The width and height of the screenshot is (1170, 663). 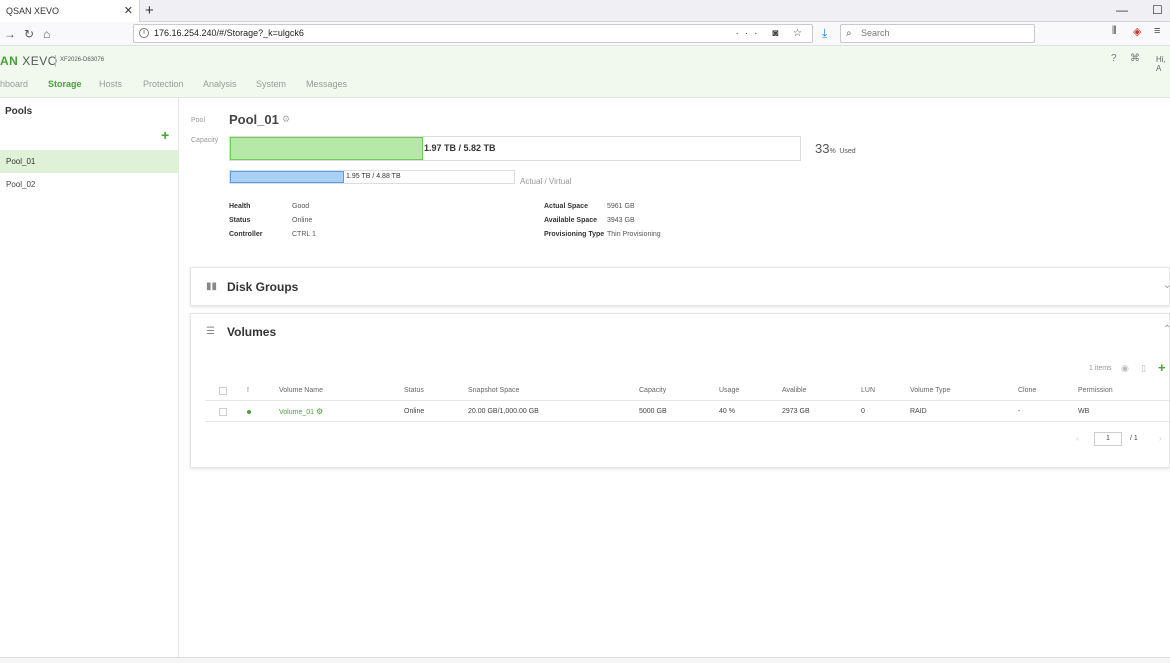 What do you see at coordinates (128, 11) in the screenshot?
I see `close-tab-icon: ✕` at bounding box center [128, 11].